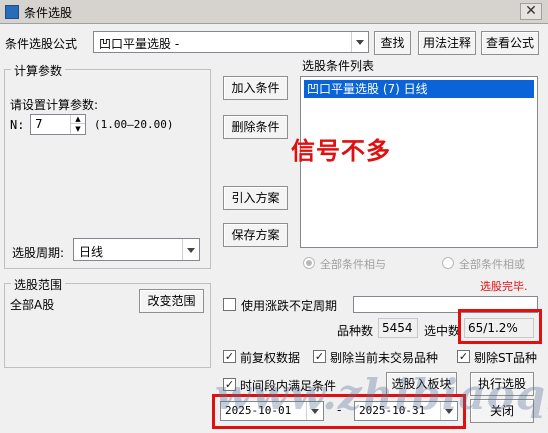 The image size is (548, 433). I want to click on adjusted-label: 前复权数据, so click(270, 358).